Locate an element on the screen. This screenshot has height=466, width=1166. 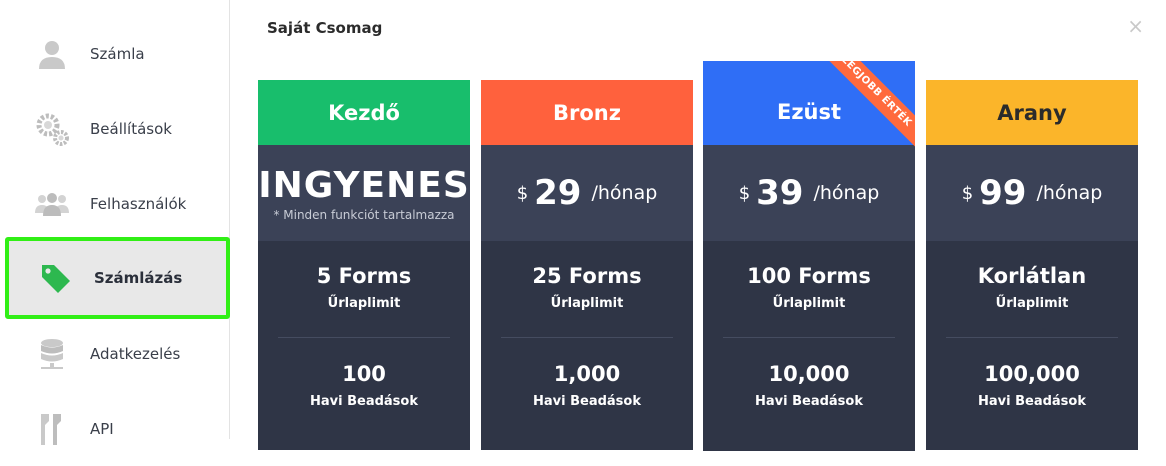
submissions-value: 100 is located at coordinates (364, 374).